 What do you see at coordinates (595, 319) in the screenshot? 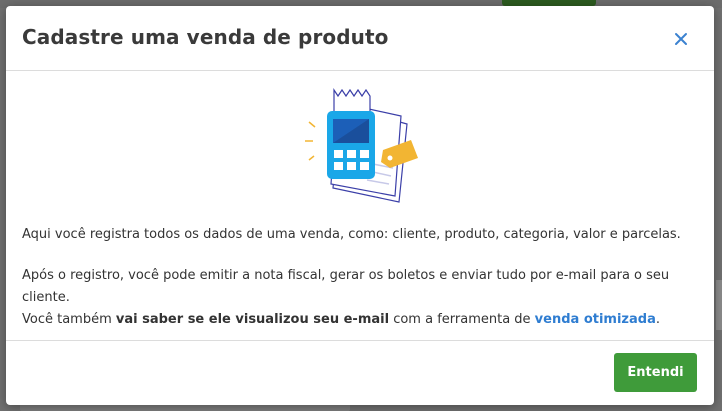
I see `optimized-sale-link: venda otimizada` at bounding box center [595, 319].